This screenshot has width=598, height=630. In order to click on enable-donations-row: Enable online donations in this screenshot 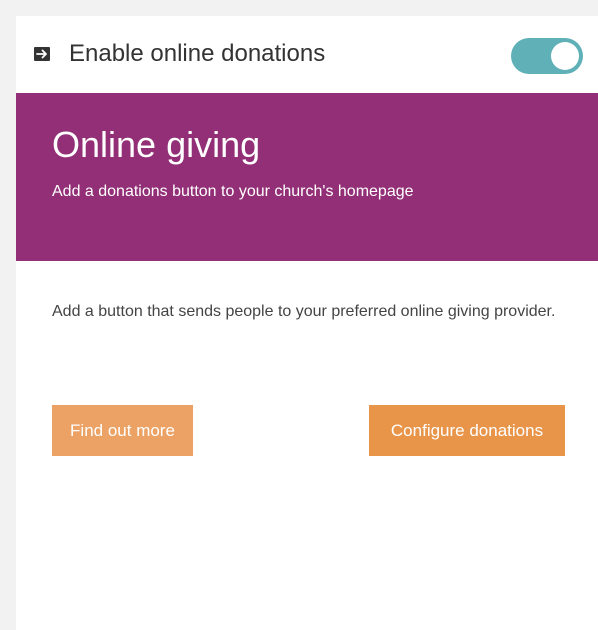, I will do `click(307, 54)`.